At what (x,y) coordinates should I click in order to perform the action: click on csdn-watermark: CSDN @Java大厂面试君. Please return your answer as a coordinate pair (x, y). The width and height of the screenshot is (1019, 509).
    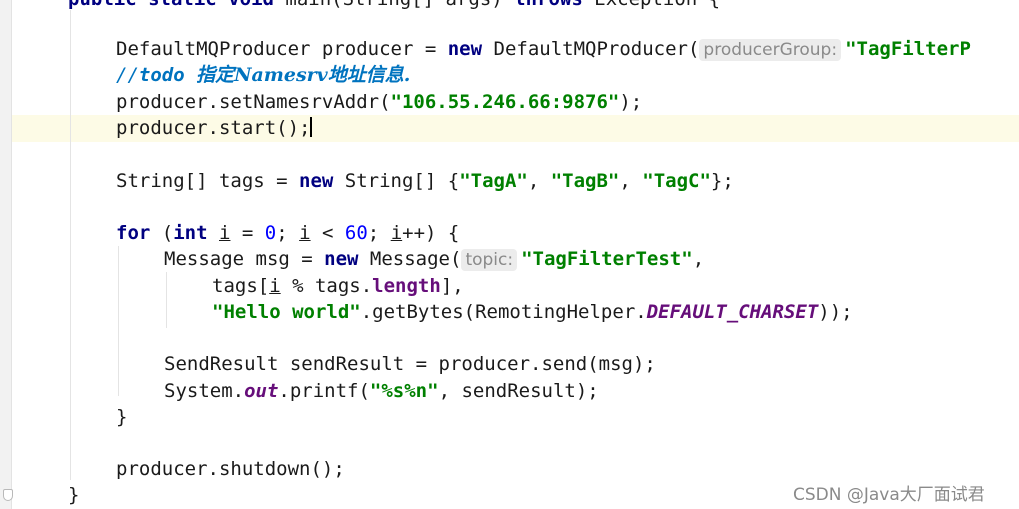
    Looking at the image, I should click on (889, 495).